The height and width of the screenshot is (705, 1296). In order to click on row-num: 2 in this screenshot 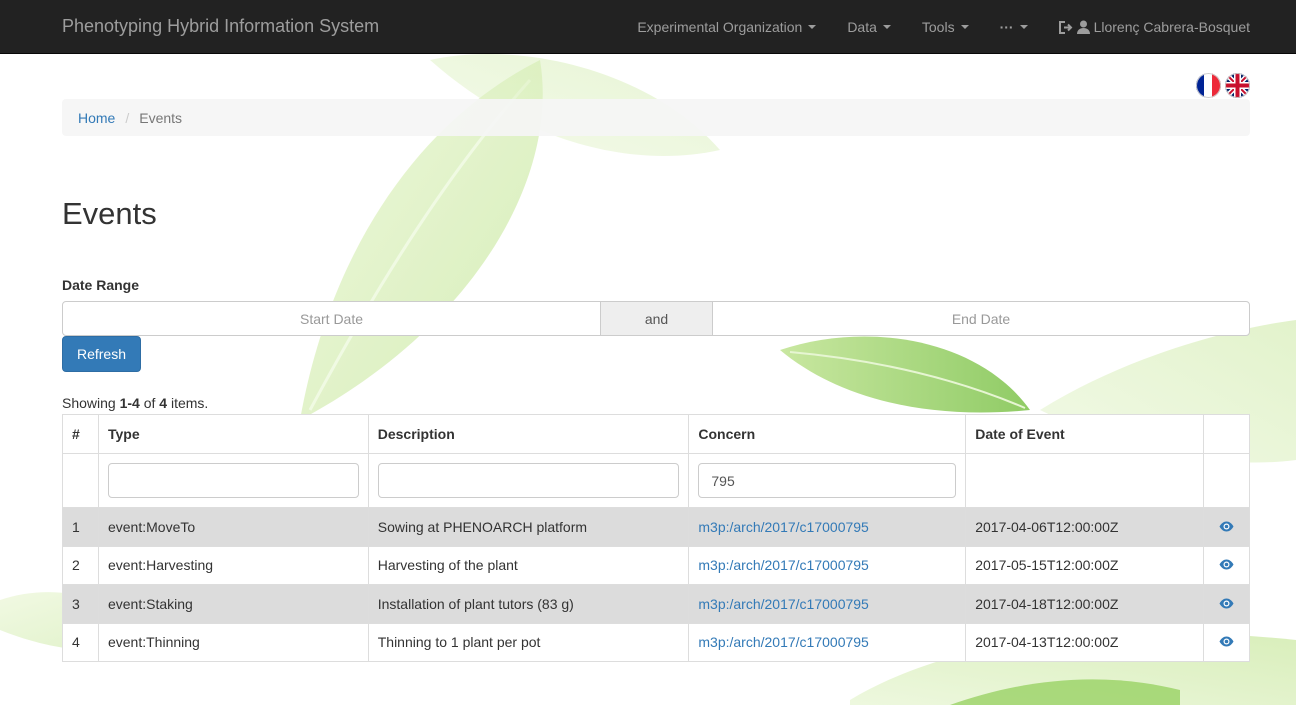, I will do `click(80, 565)`.